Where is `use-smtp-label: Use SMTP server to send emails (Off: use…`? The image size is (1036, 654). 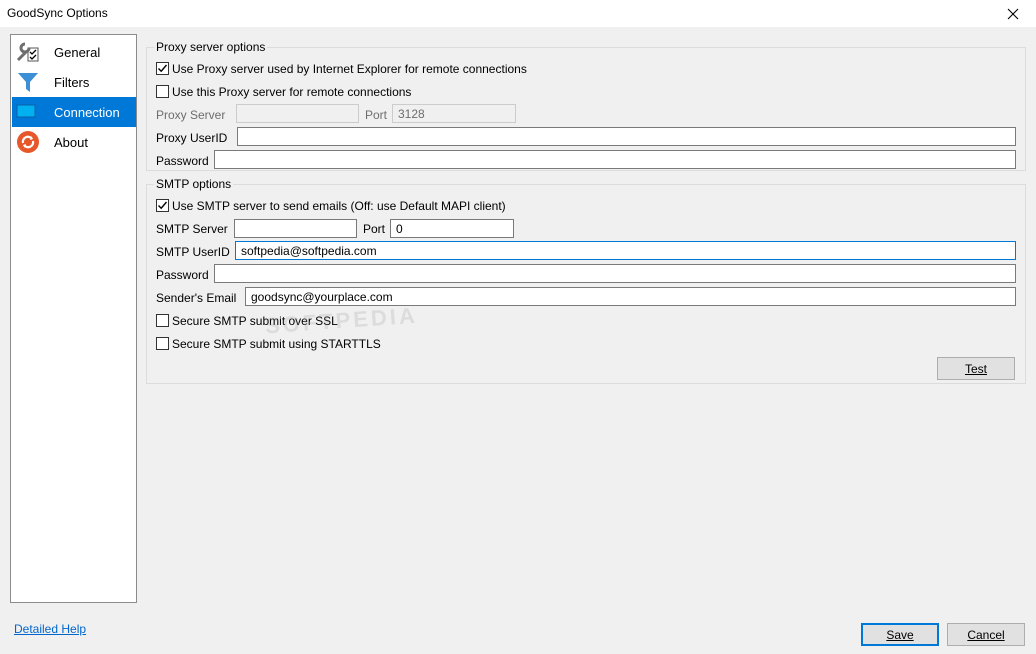 use-smtp-label: Use SMTP server to send emails (Off: use… is located at coordinates (339, 206).